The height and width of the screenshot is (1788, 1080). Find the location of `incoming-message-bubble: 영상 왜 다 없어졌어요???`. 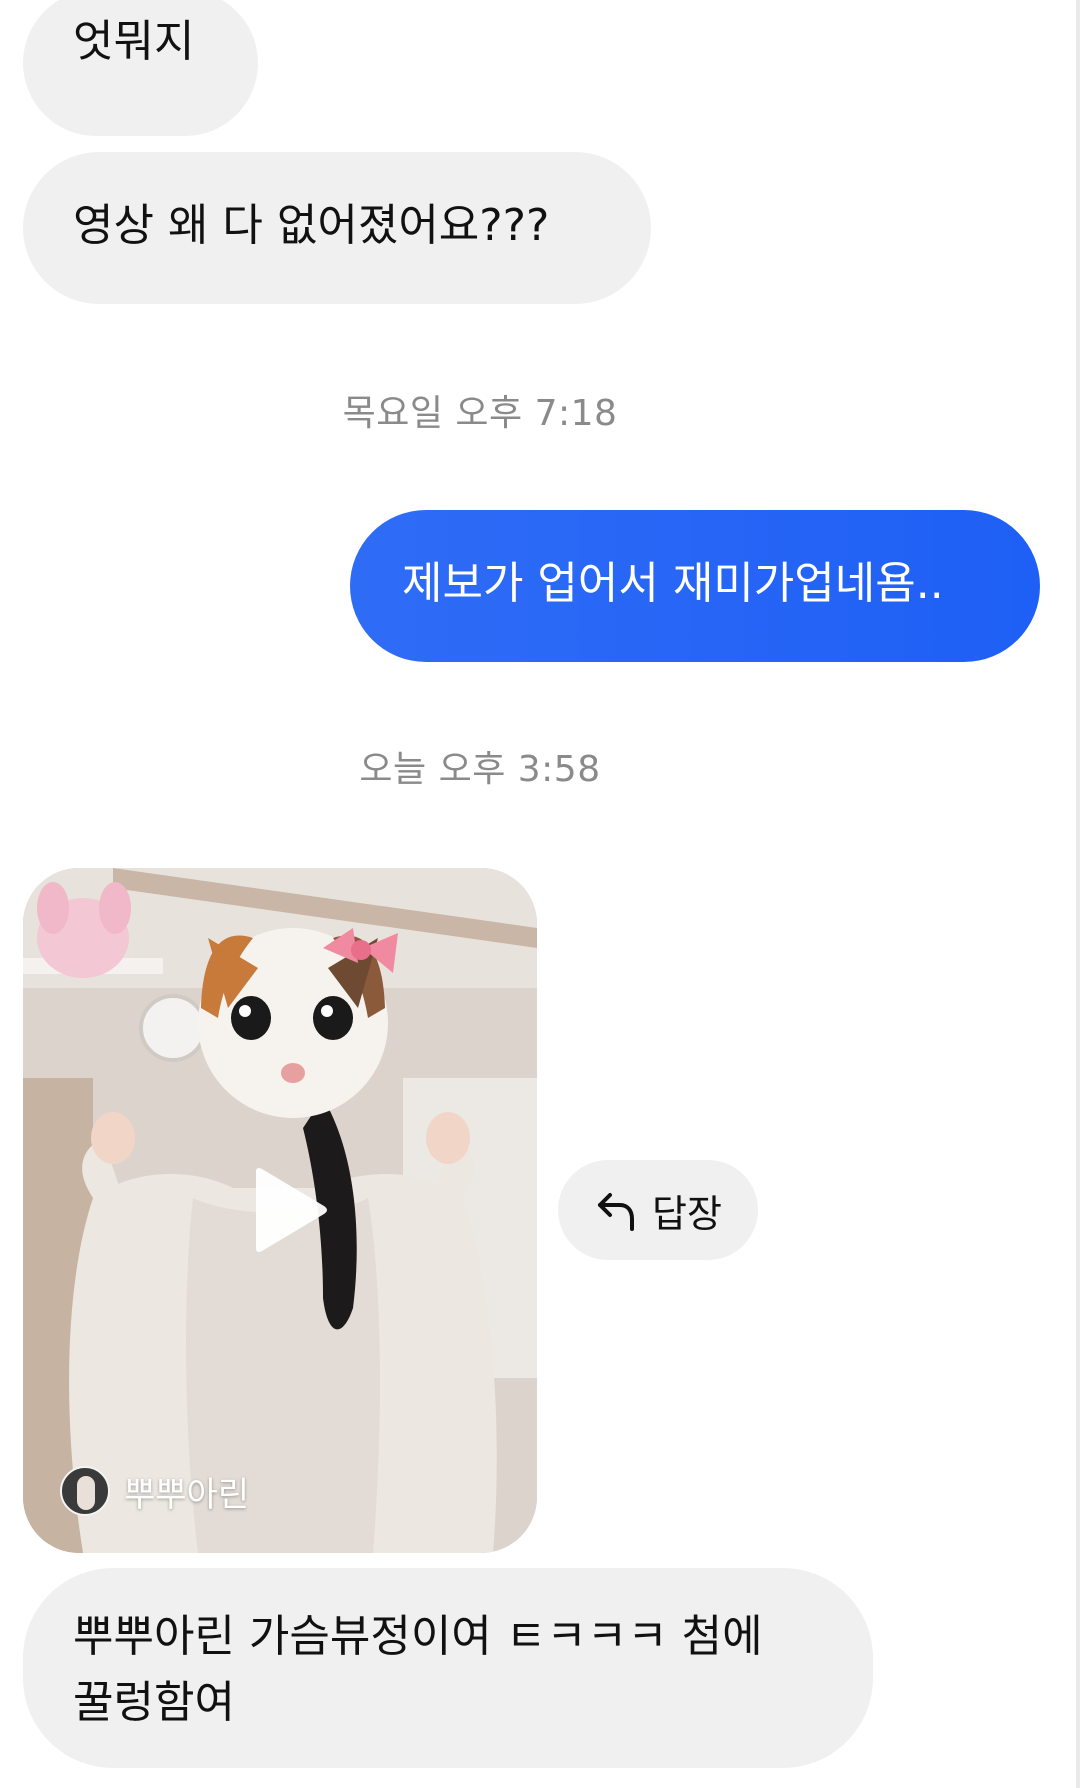

incoming-message-bubble: 영상 왜 다 없어졌어요??? is located at coordinates (337, 228).